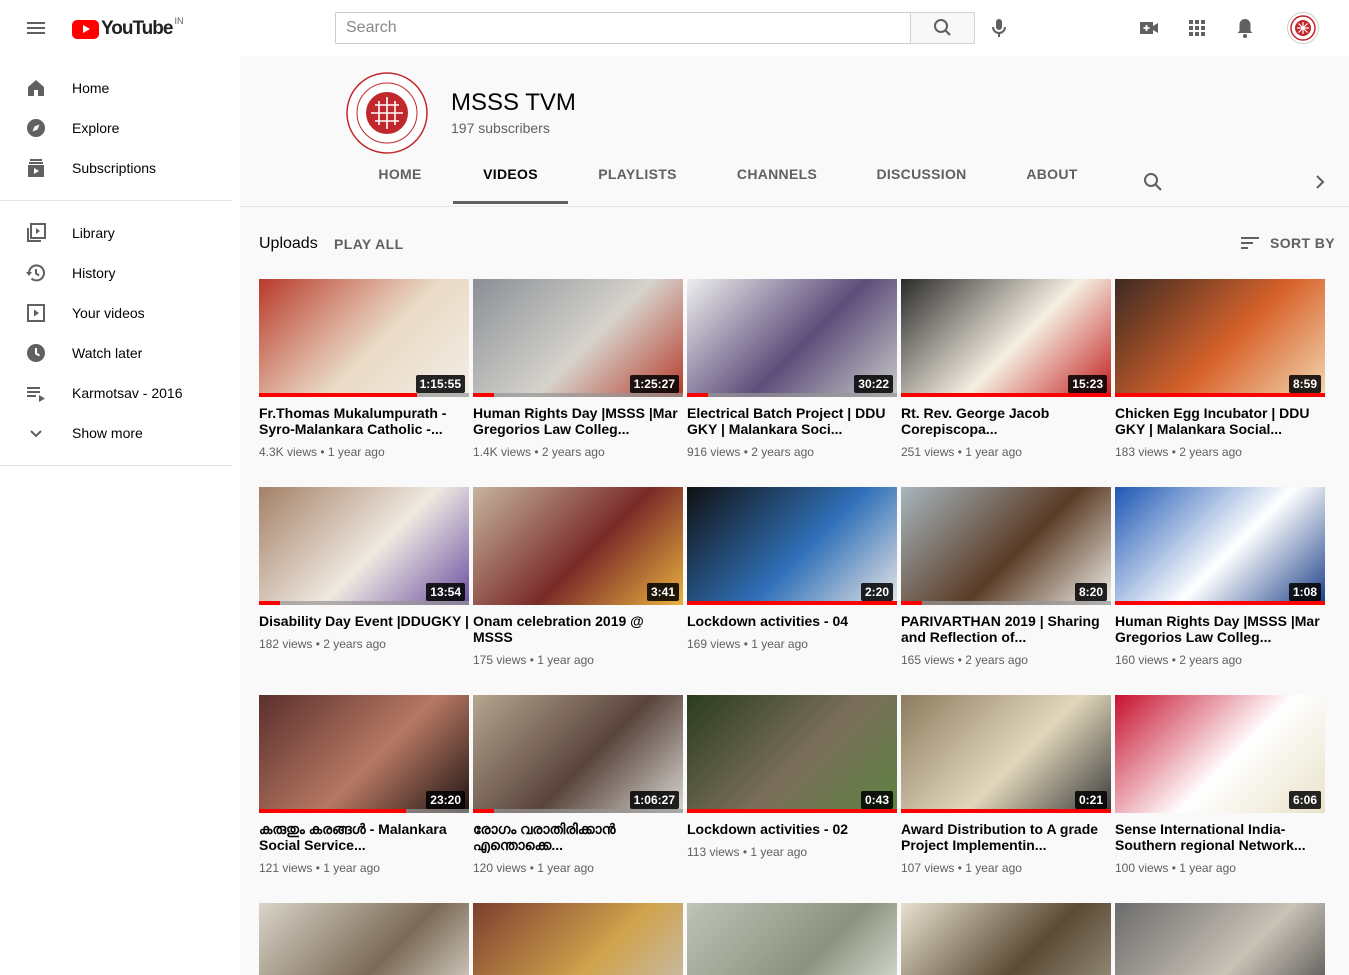 The width and height of the screenshot is (1349, 975). What do you see at coordinates (1197, 28) in the screenshot?
I see `apps-grid-icon` at bounding box center [1197, 28].